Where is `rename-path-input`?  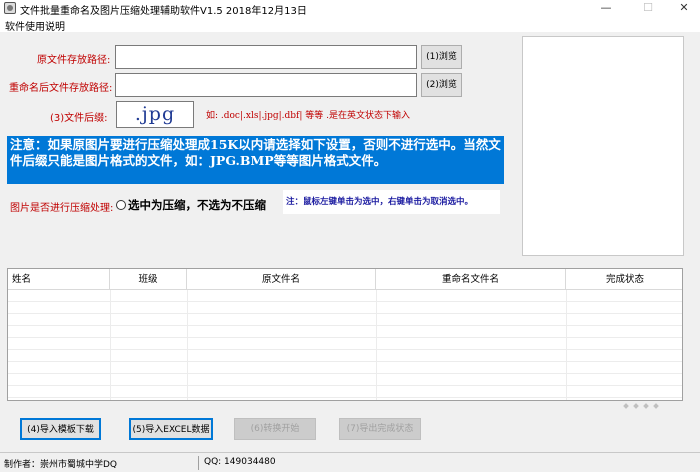 rename-path-input is located at coordinates (266, 85).